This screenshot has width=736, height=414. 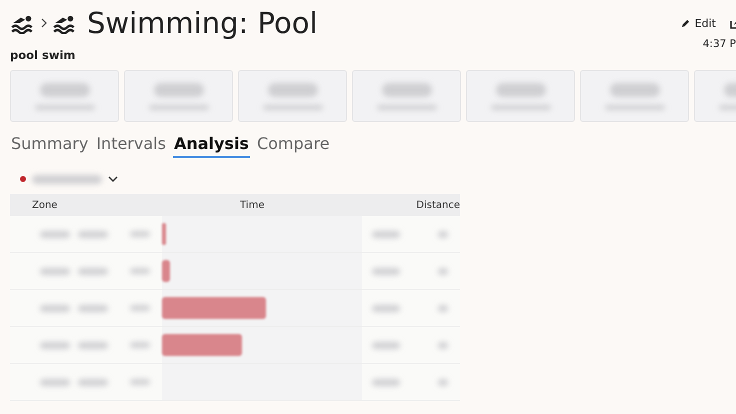 I want to click on tab: Intervals, so click(x=131, y=146).